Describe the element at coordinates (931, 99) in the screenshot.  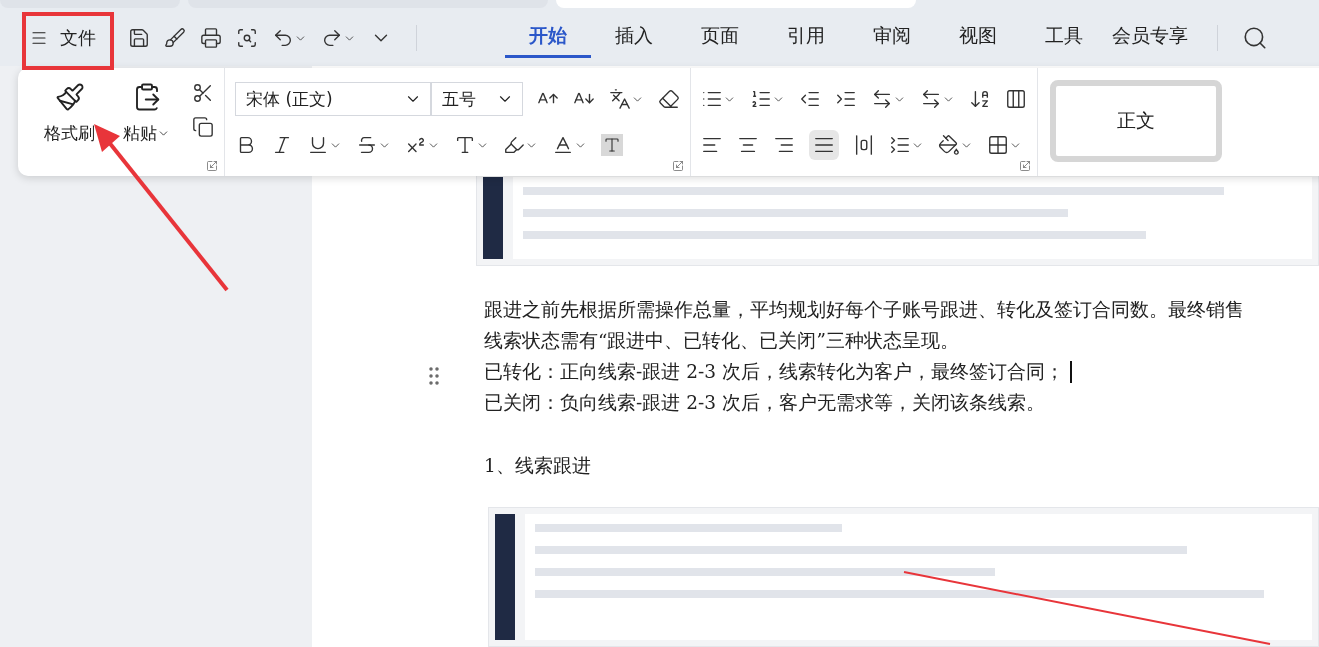
I see `swap-icon` at that location.